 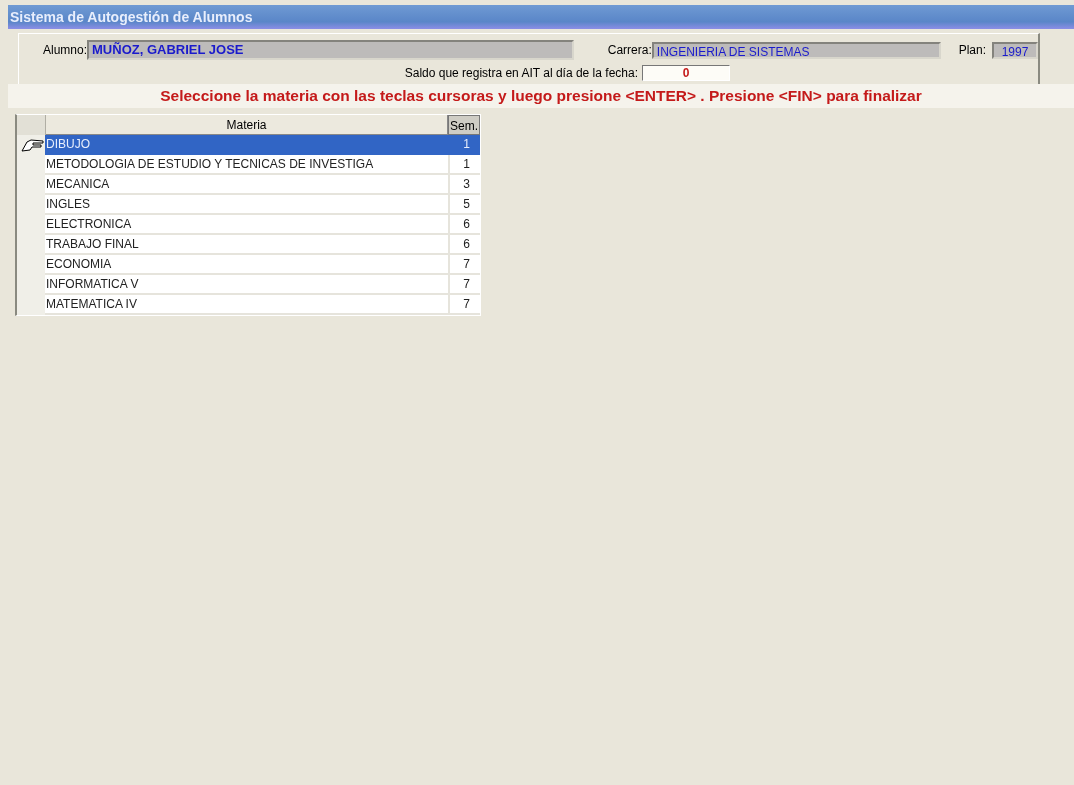 I want to click on instruction-text: Seleccione la materia con las teclas cursoras y luego presione <ENTER> . Presione <FIN> para finalizar, so click(x=541, y=96).